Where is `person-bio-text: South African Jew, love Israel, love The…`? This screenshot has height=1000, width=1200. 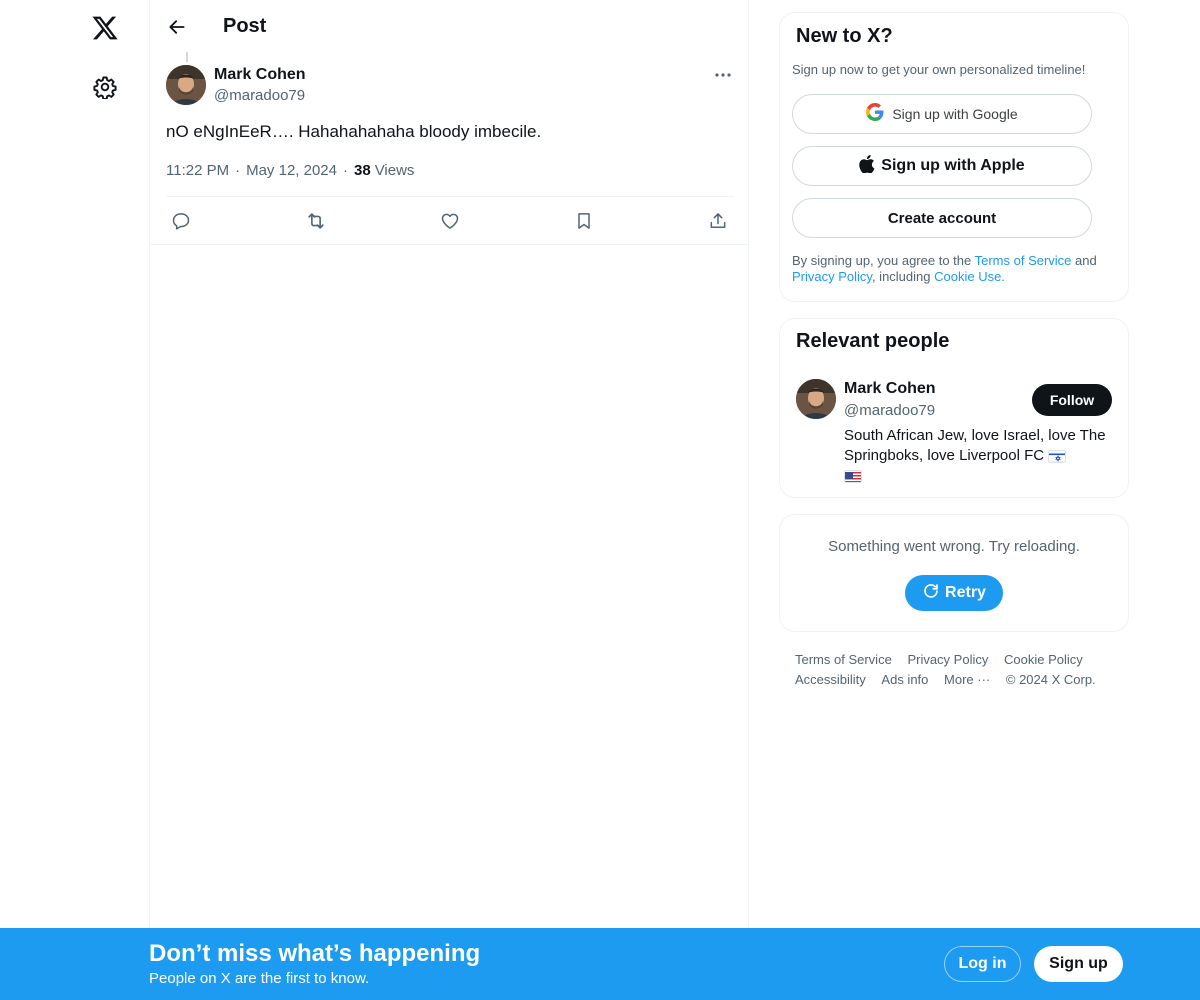
person-bio-text: South African Jew, love Israel, love The… is located at coordinates (975, 445).